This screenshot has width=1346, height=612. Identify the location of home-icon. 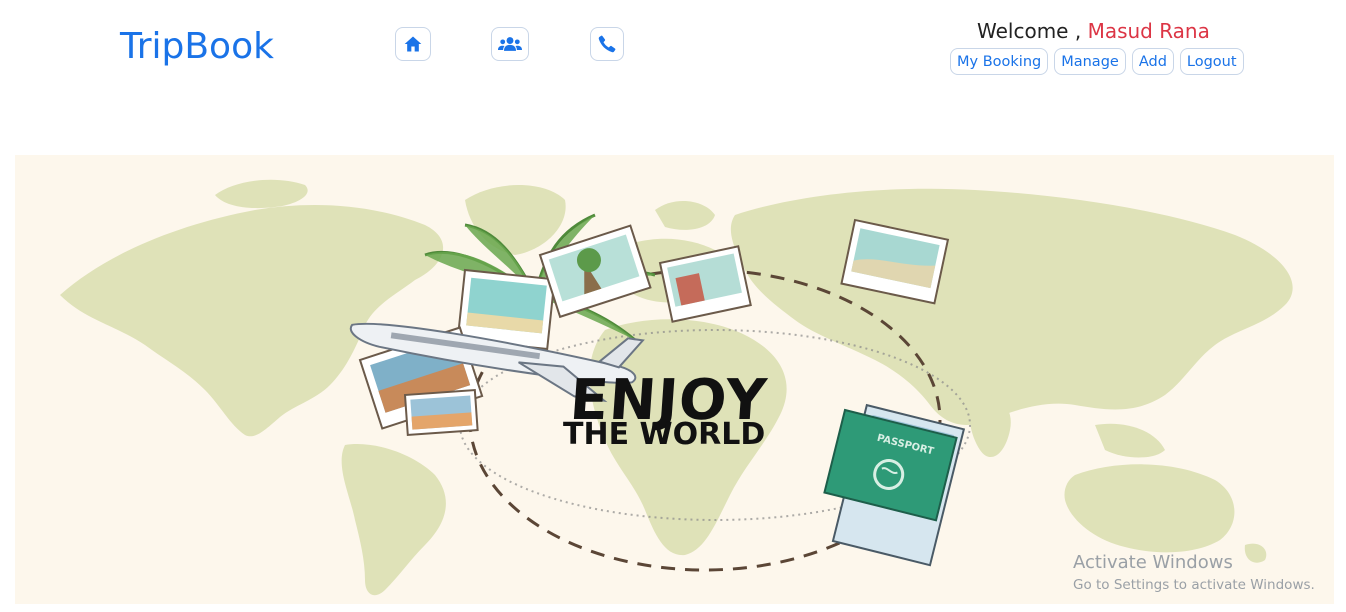
(413, 44).